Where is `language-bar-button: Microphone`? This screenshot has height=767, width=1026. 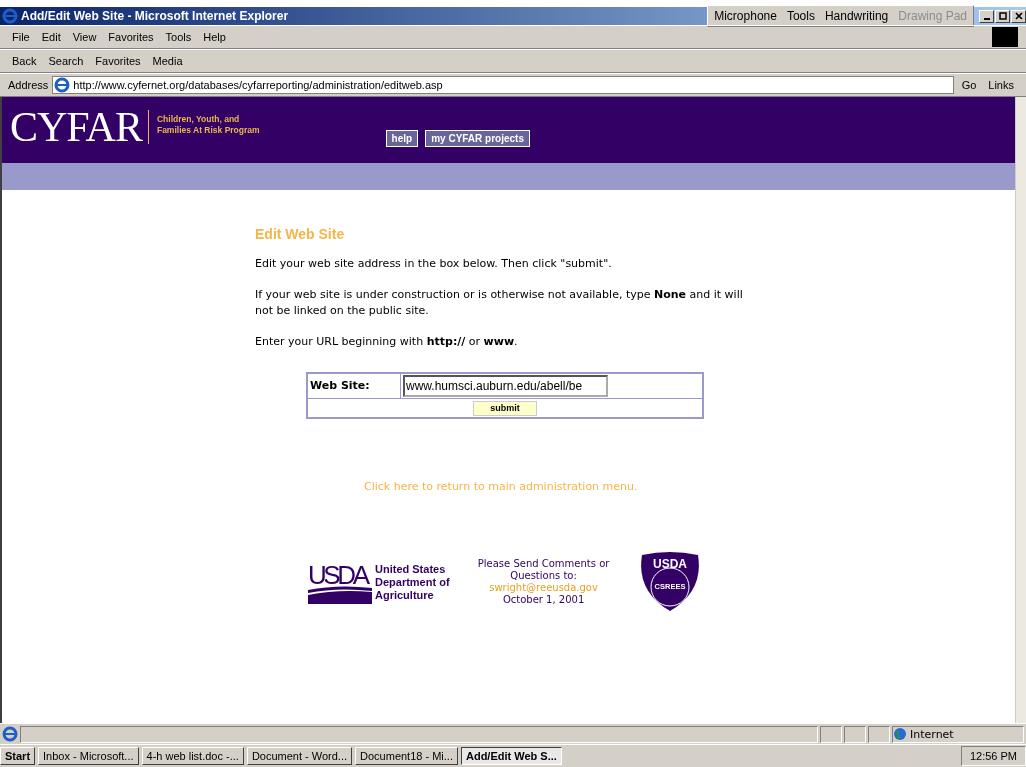
language-bar-button: Microphone is located at coordinates (745, 16).